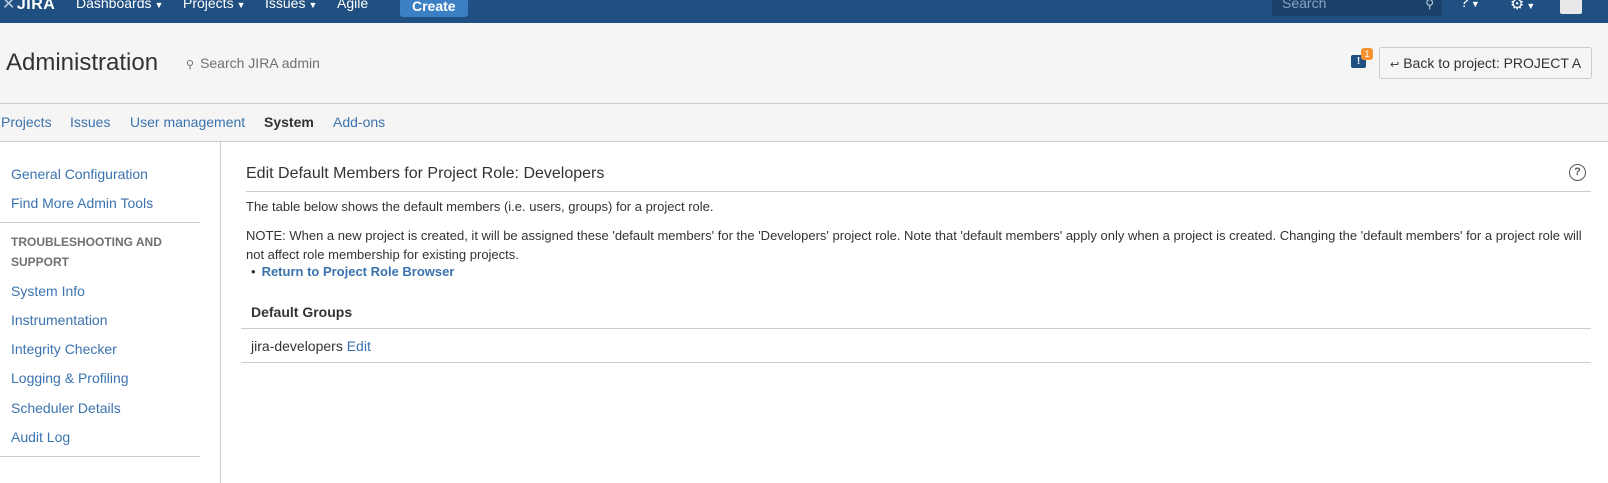 Image resolution: width=1608 pixels, height=483 pixels. Describe the element at coordinates (359, 346) in the screenshot. I see `edit-groups-link: Edit` at that location.